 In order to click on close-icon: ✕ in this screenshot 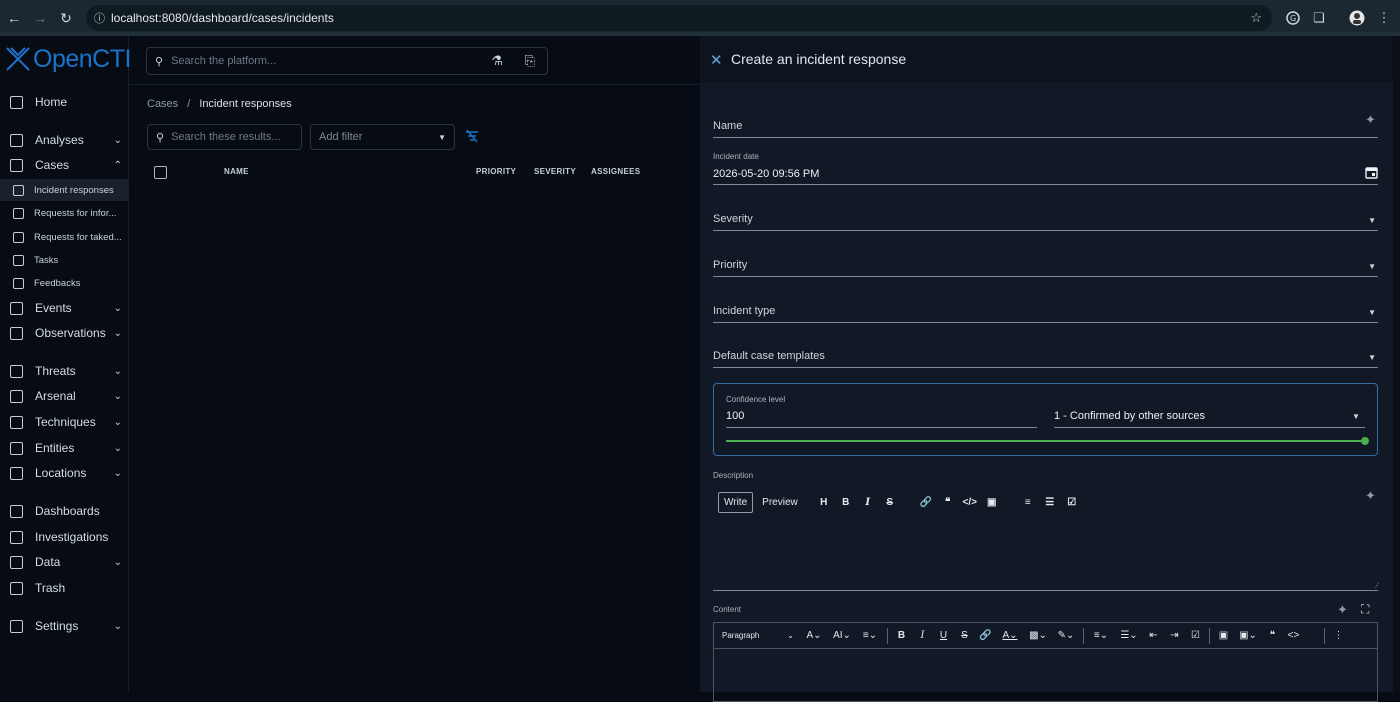, I will do `click(716, 60)`.